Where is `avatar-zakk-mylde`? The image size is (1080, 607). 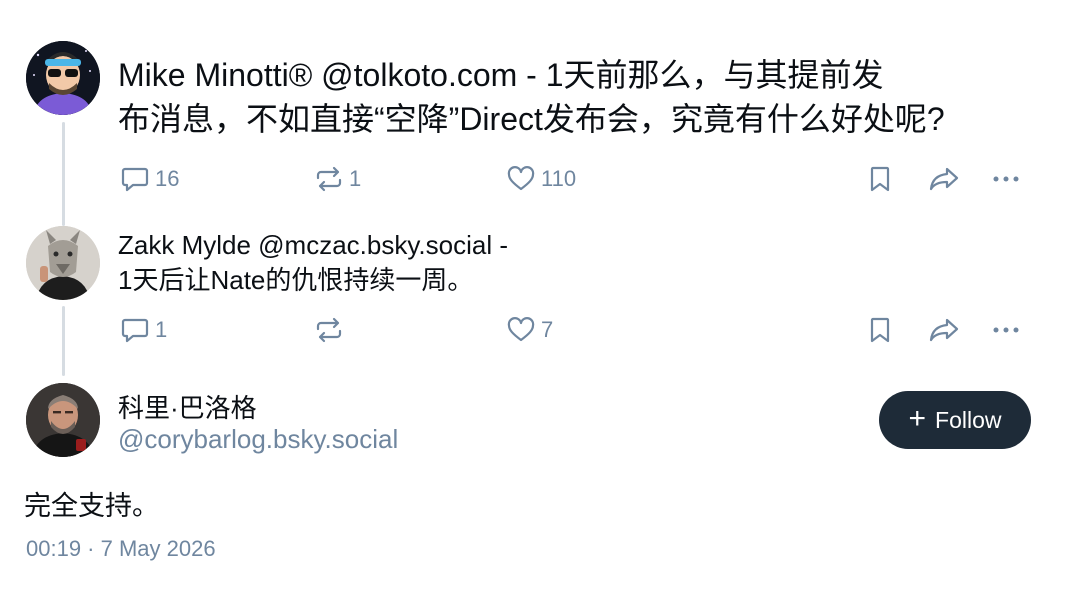
avatar-zakk-mylde is located at coordinates (63, 263).